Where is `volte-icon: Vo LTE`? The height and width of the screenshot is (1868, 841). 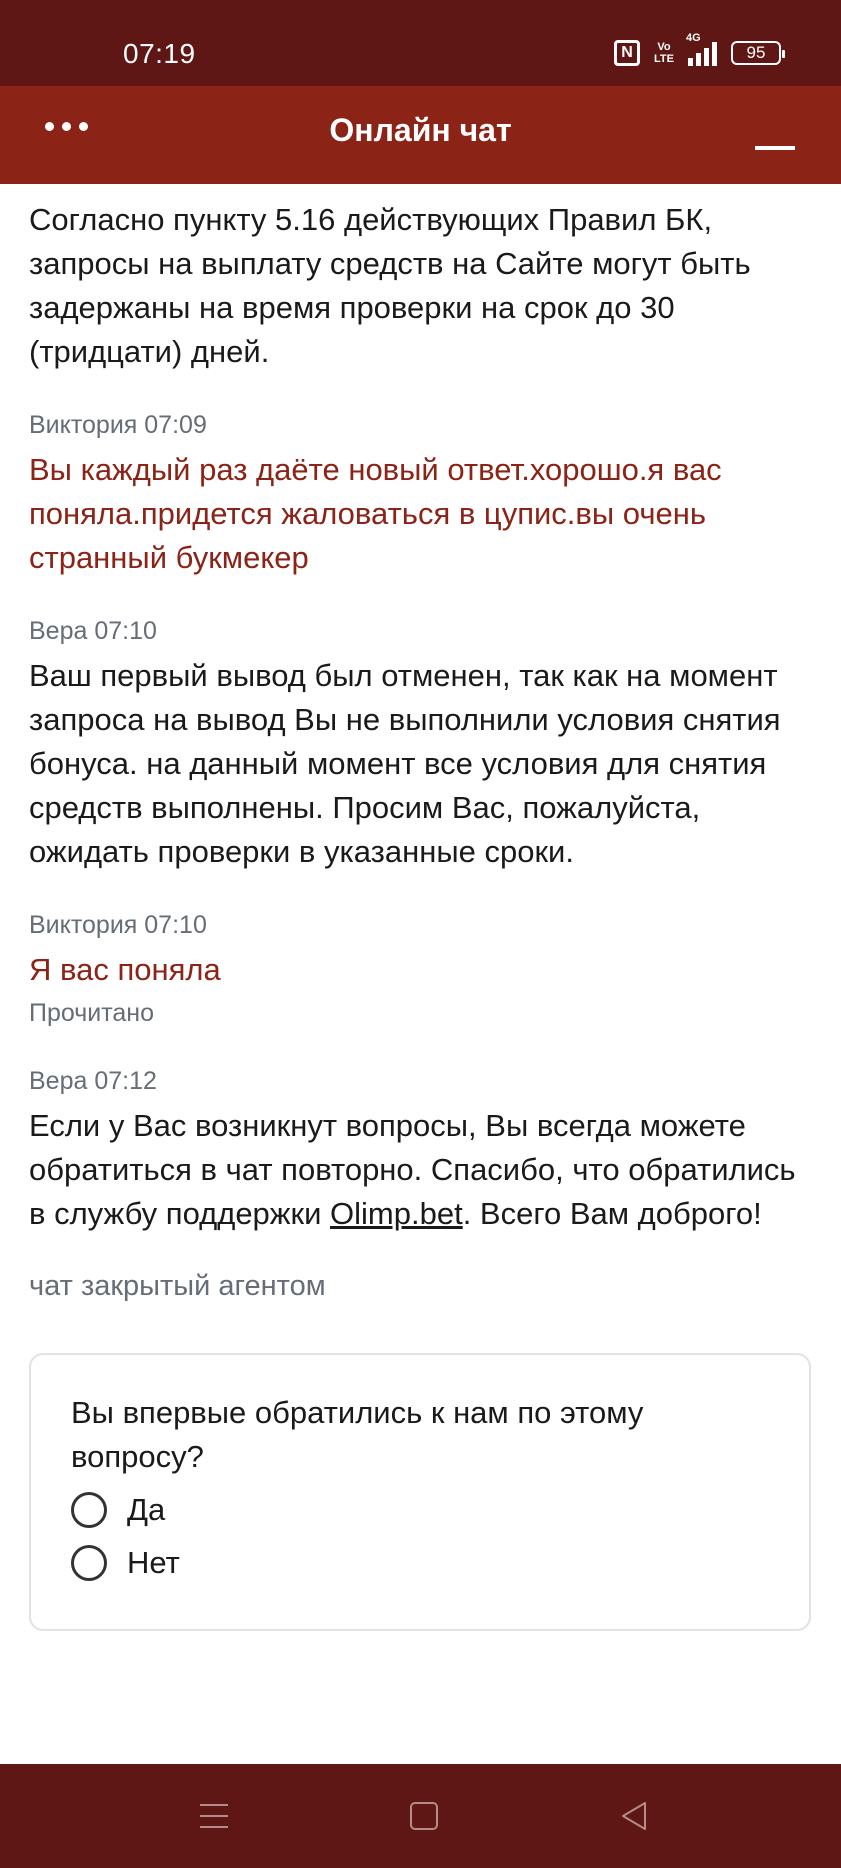
volte-icon: Vo LTE is located at coordinates (664, 53).